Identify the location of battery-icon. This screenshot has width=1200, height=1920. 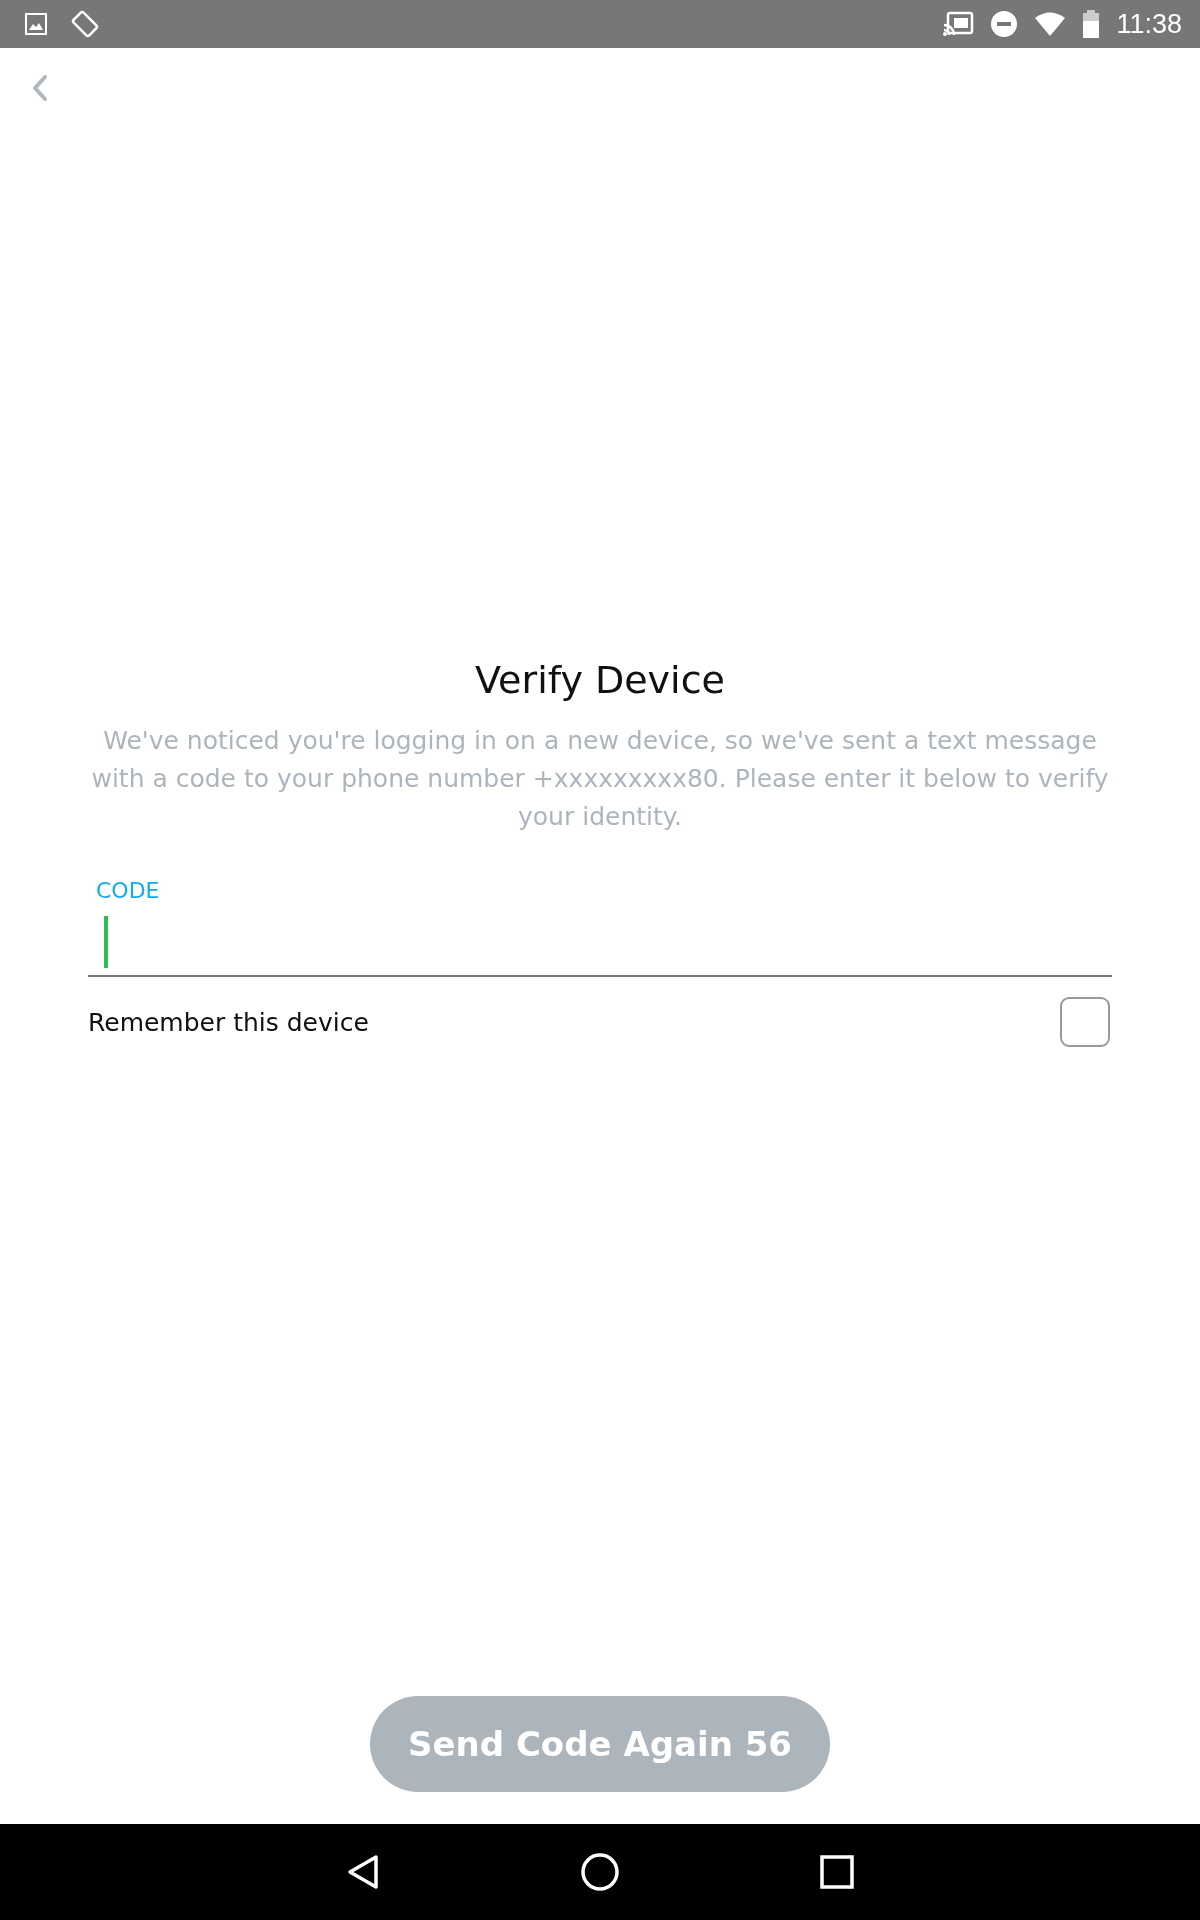
(1091, 24).